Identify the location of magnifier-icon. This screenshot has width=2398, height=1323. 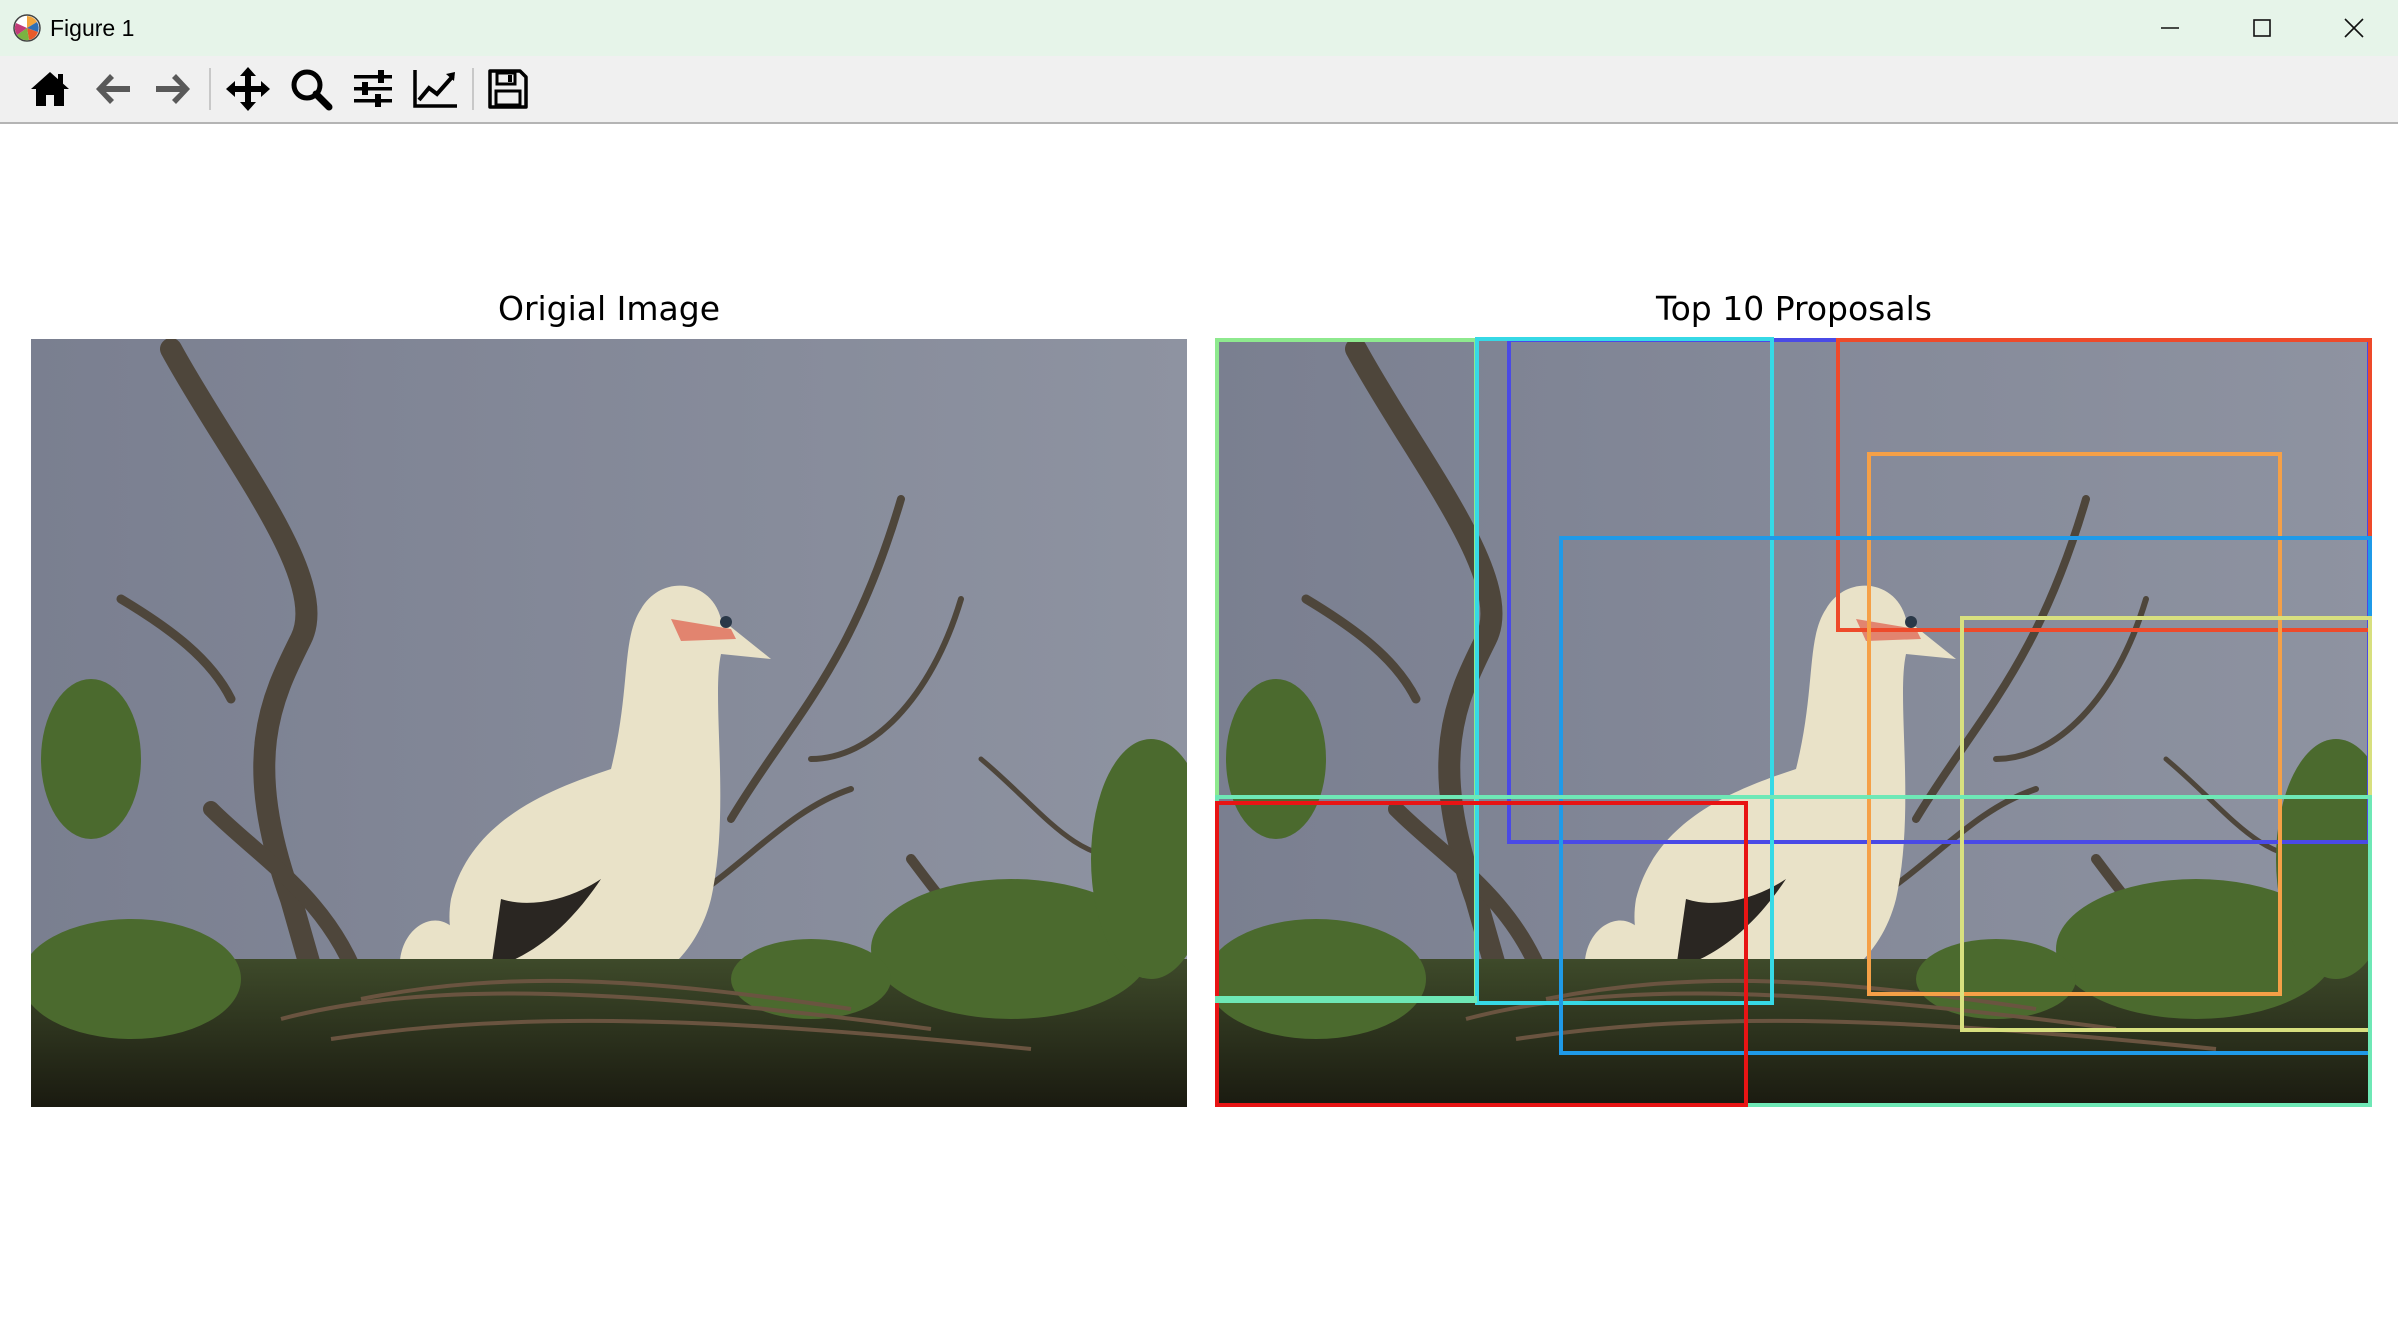
(312, 90).